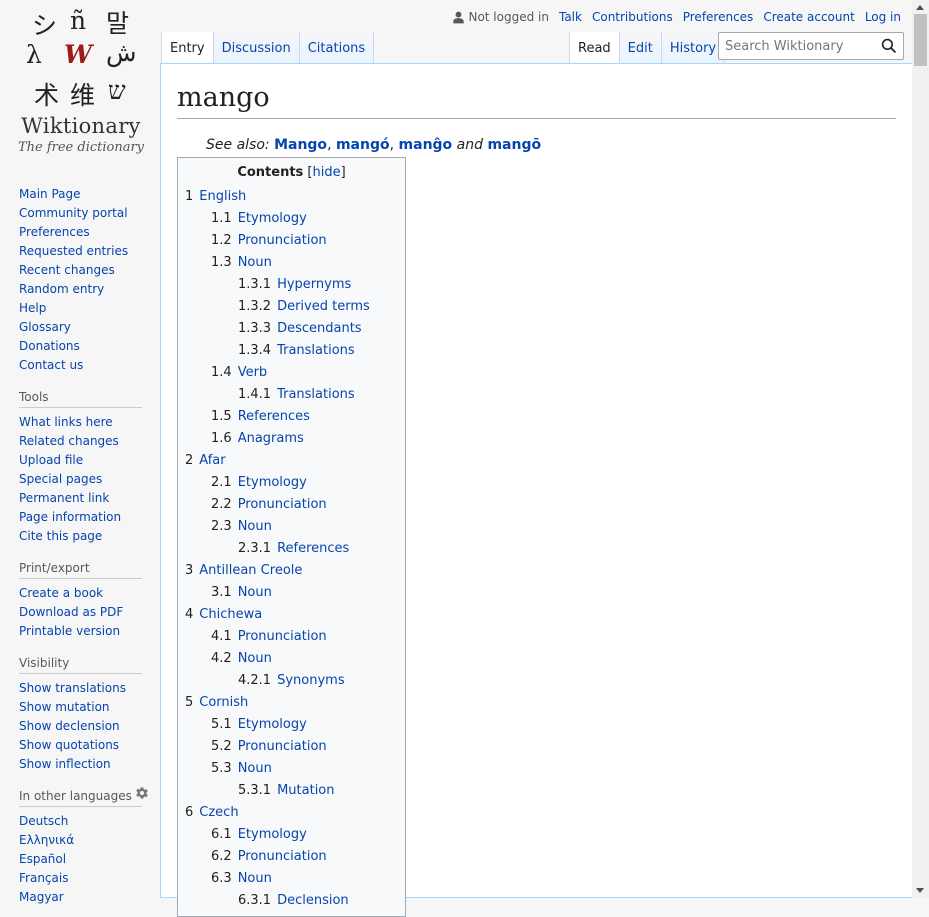  I want to click on toc-item: 1 English, so click(291, 196).